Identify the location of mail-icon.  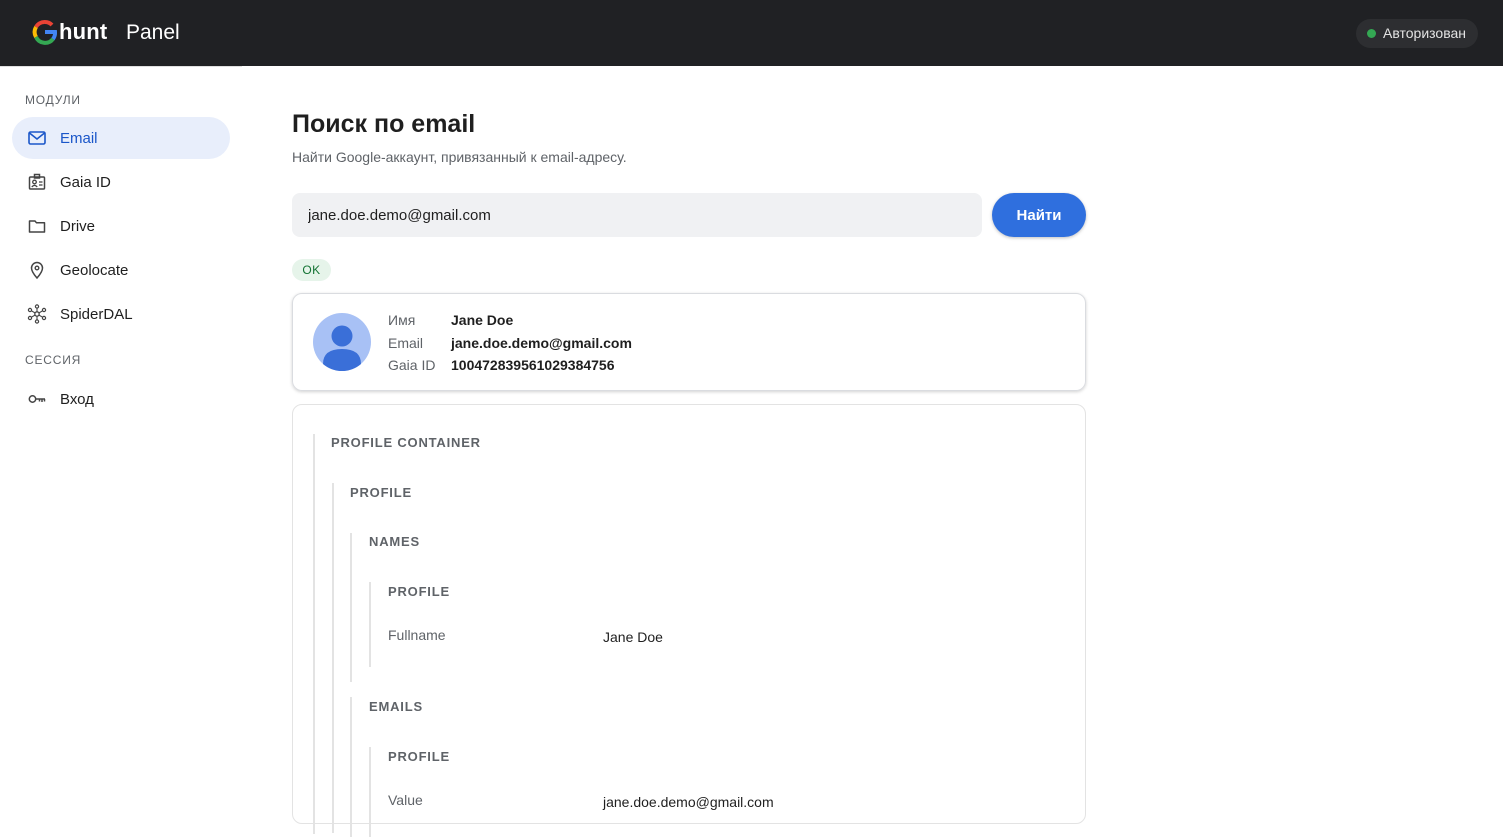
(37, 138).